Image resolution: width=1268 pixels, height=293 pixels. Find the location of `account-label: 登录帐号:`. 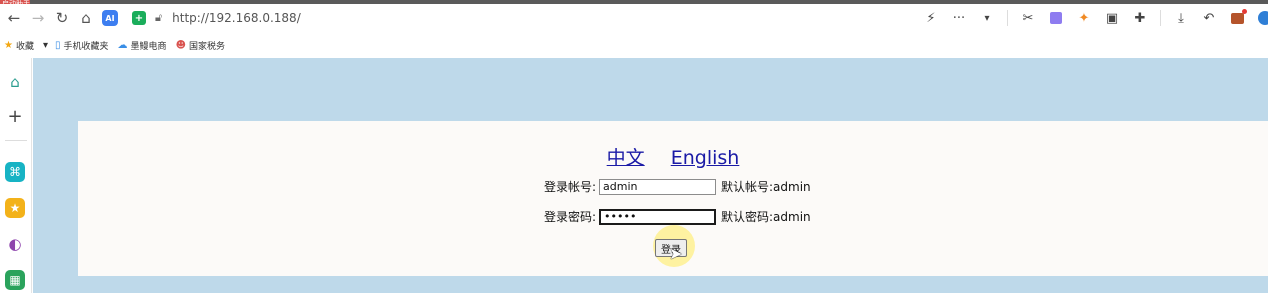

account-label: 登录帐号: is located at coordinates (569, 187).